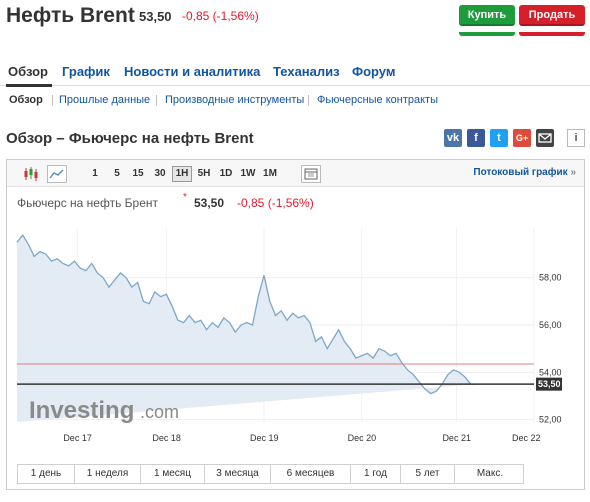  I want to click on x-tick-label: Dec 21, so click(456, 438).